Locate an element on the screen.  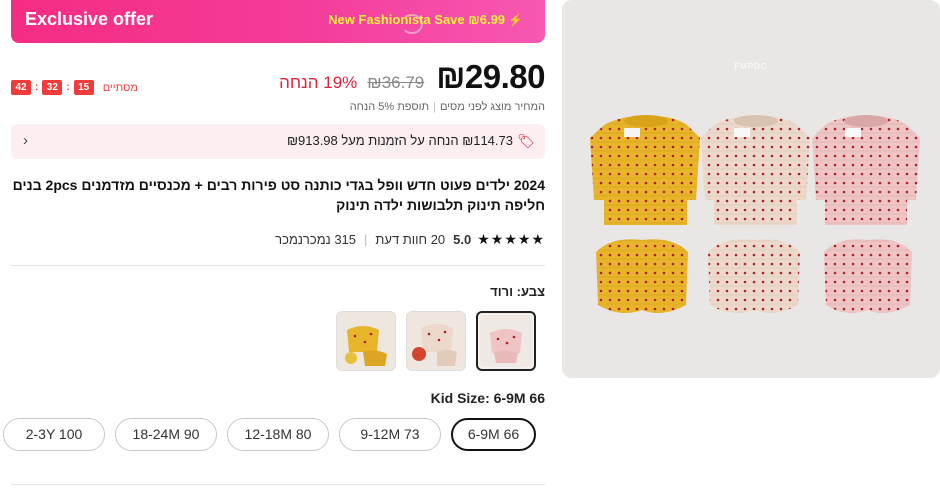
sold-count: 315 נמכרנמכר is located at coordinates (316, 239).